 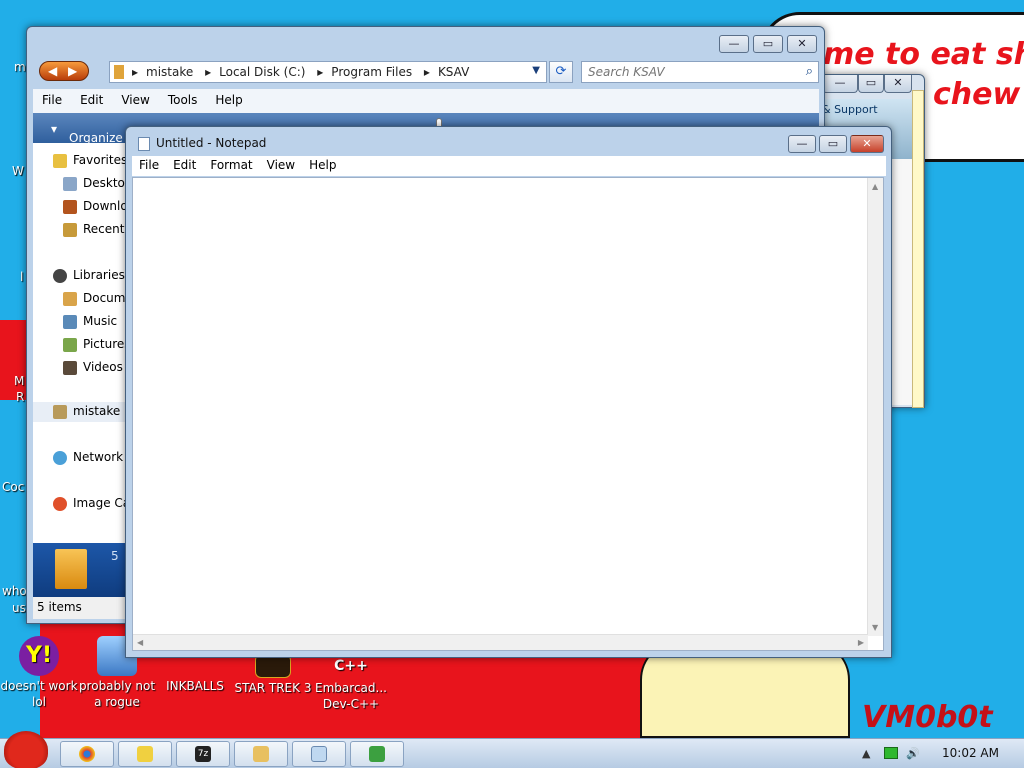 I want to click on desktop-icon-label: STAR TREK 3, so click(x=273, y=688).